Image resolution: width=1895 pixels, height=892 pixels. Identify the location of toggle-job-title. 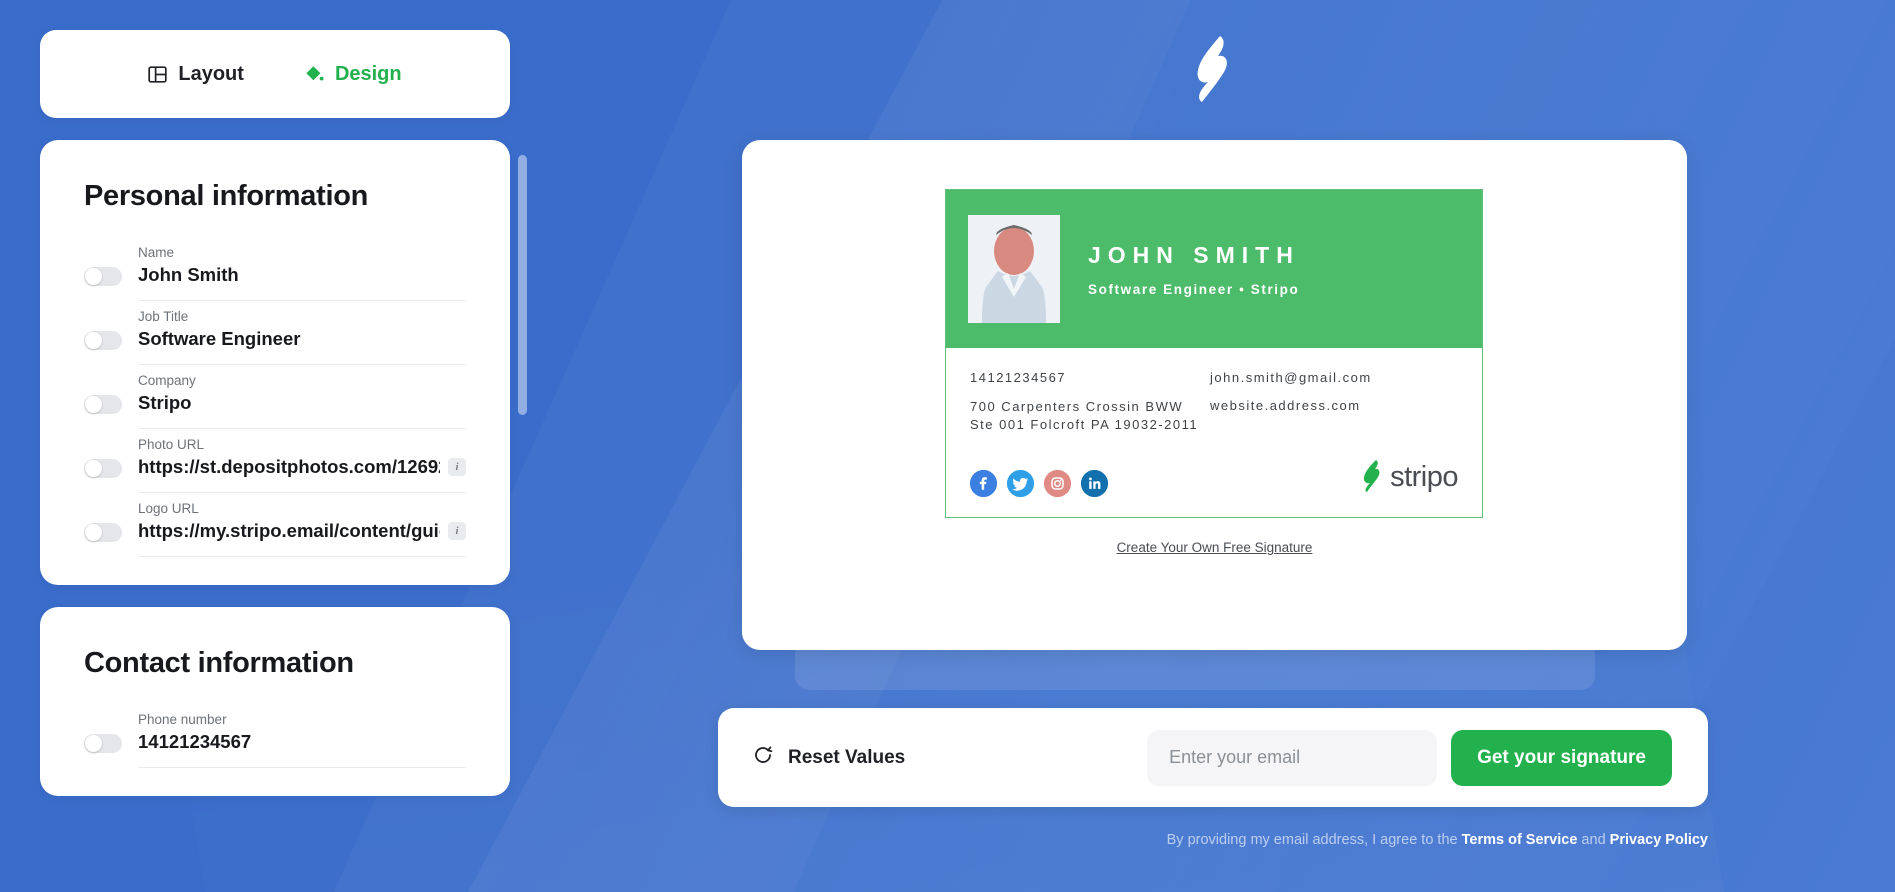
(103, 340).